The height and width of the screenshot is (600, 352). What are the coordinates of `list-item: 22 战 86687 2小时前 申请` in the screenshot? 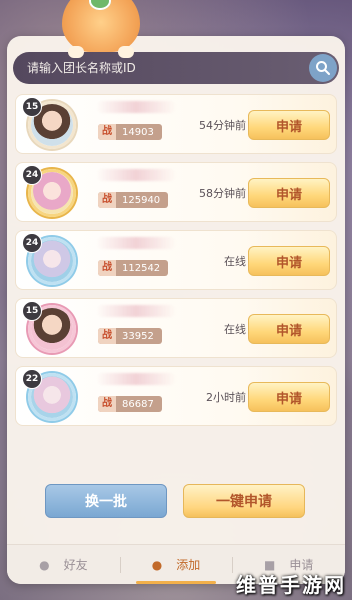 It's located at (176, 396).